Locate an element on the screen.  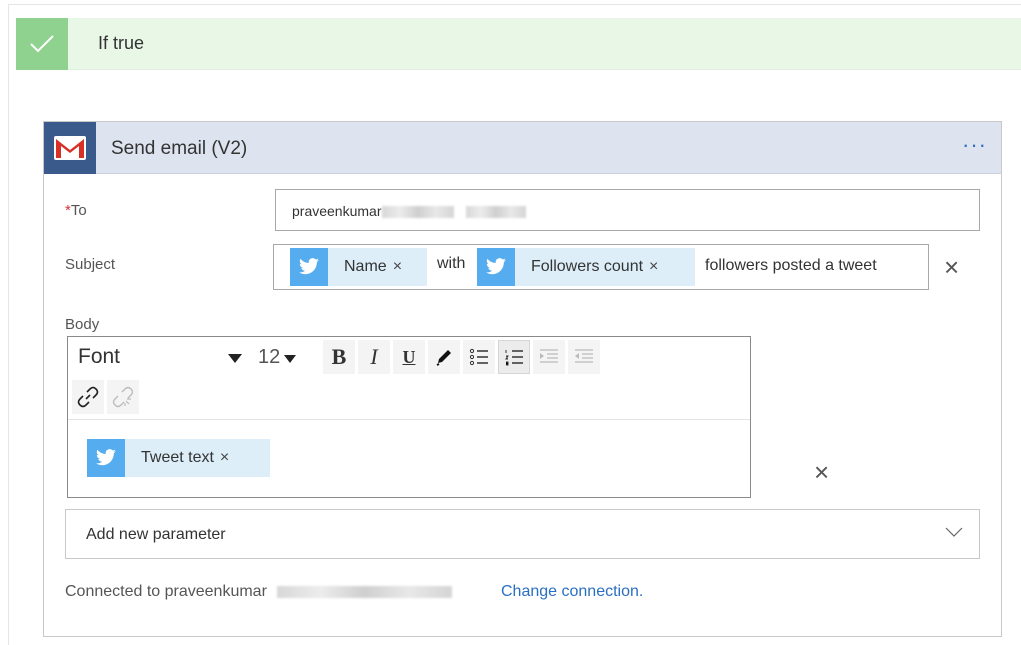
to-value: praveenkumar is located at coordinates (337, 211).